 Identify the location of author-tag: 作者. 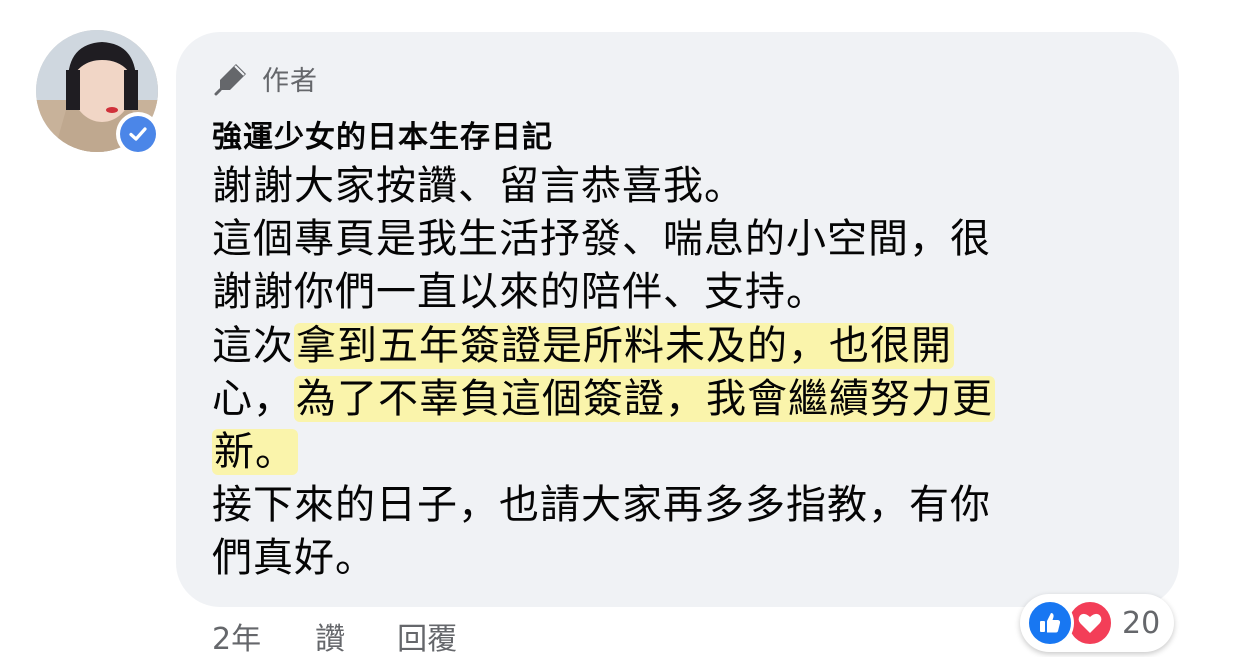
(290, 81).